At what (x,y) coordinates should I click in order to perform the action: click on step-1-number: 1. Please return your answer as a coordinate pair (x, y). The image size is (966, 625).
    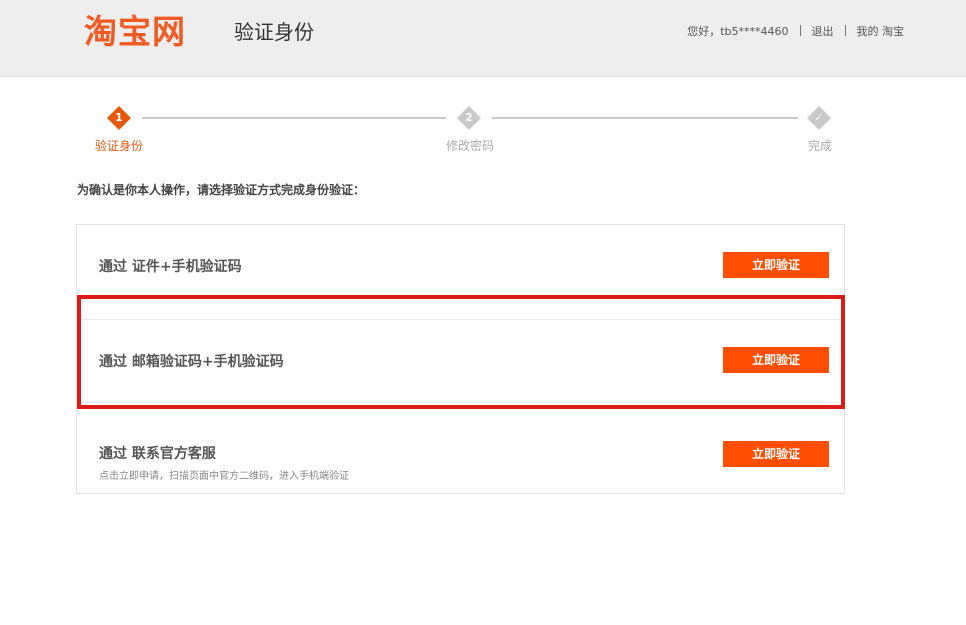
    Looking at the image, I should click on (119, 117).